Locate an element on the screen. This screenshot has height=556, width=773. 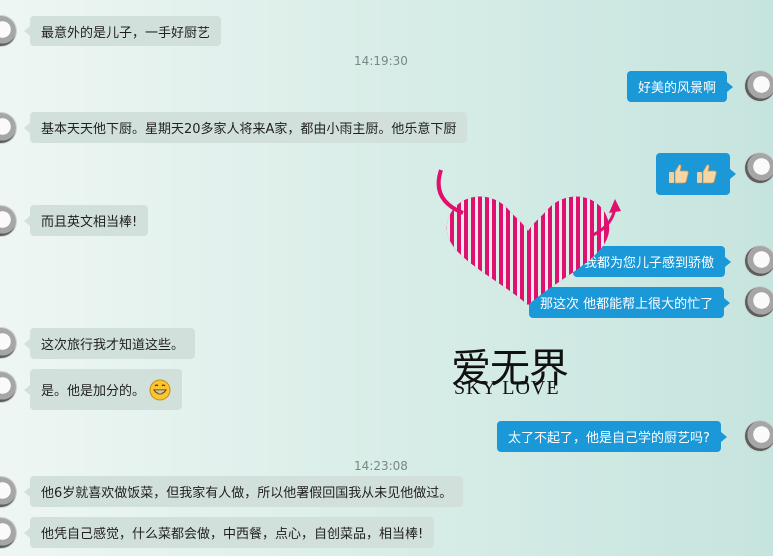
chat-bubble-outgoing: 我都为您儿子感到骄傲 is located at coordinates (652, 261).